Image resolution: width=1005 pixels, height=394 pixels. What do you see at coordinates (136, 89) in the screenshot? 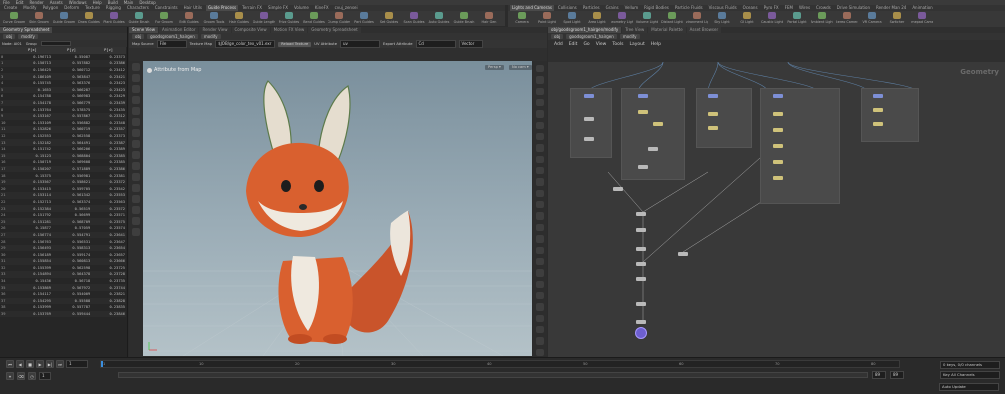
I see `rotate-tool-icon` at bounding box center [136, 89].